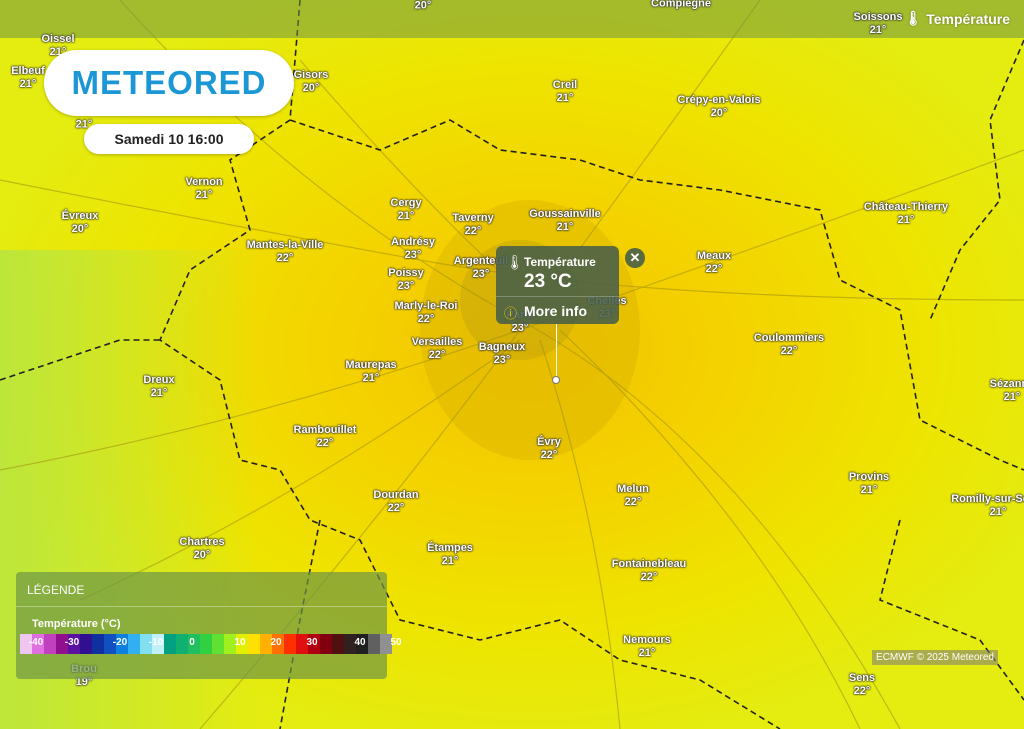 The width and height of the screenshot is (1024, 729). What do you see at coordinates (557, 296) in the screenshot?
I see `popup-divider` at bounding box center [557, 296].